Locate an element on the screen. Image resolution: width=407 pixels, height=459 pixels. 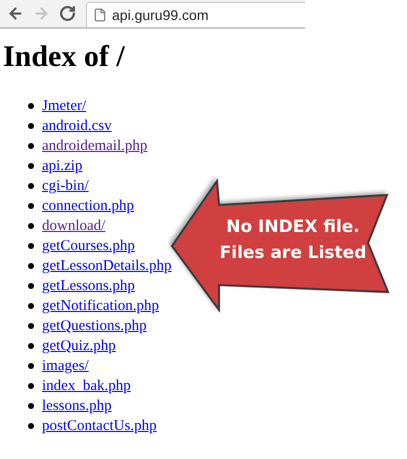
url-text: api.guru99.com is located at coordinates (160, 15).